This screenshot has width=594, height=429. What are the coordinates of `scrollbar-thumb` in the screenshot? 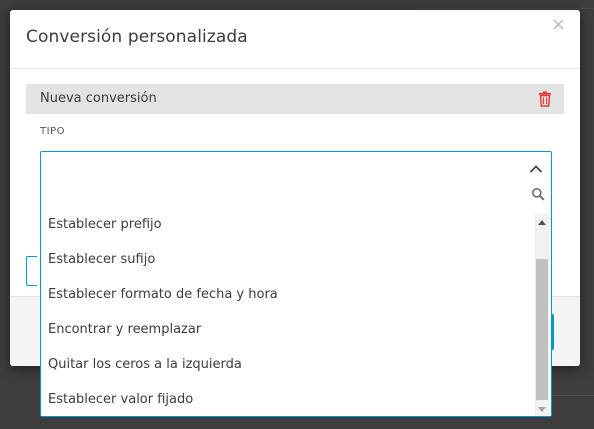 It's located at (542, 329).